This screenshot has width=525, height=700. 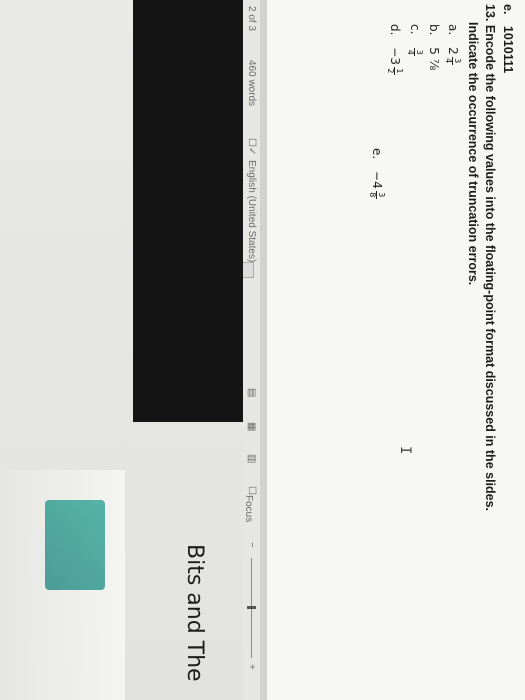 I want to click on zoom-in-button: +, so click(x=251, y=667).